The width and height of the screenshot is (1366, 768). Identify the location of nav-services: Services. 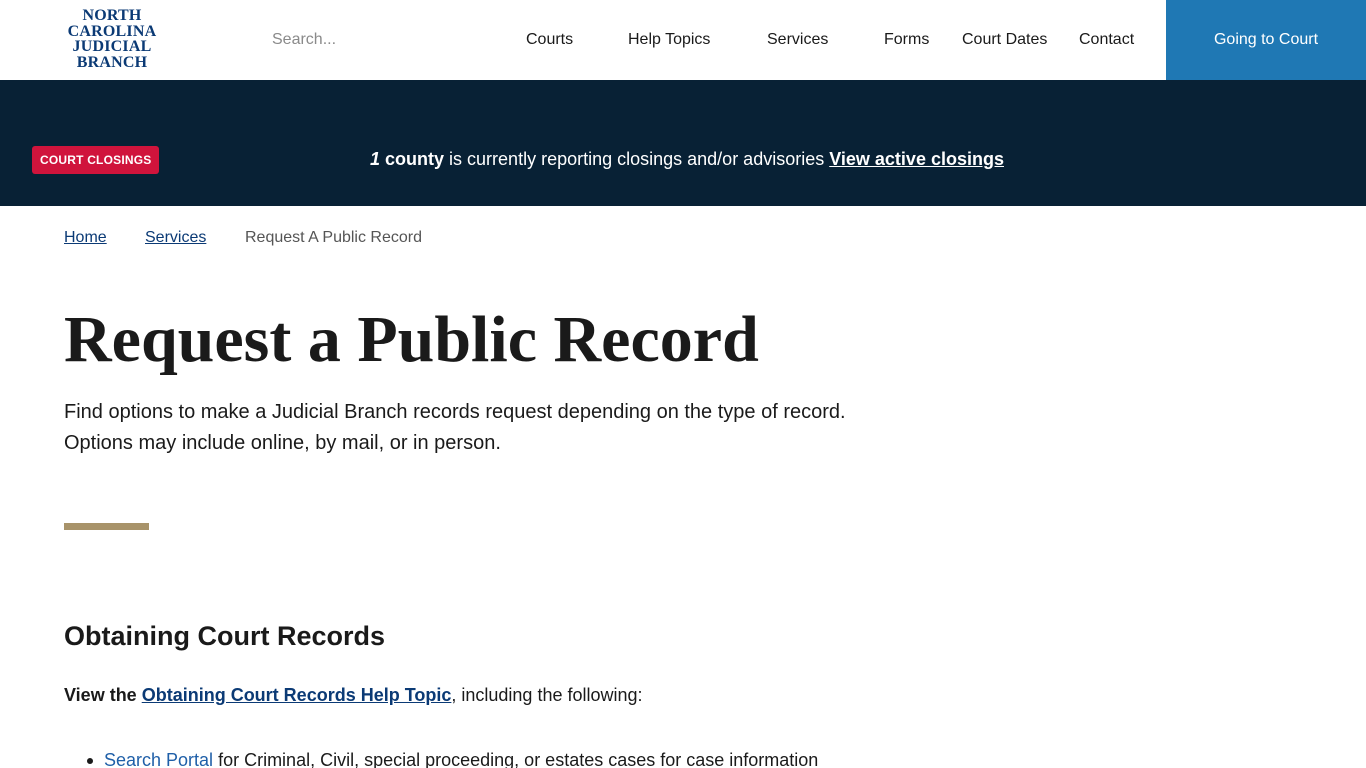
(797, 40).